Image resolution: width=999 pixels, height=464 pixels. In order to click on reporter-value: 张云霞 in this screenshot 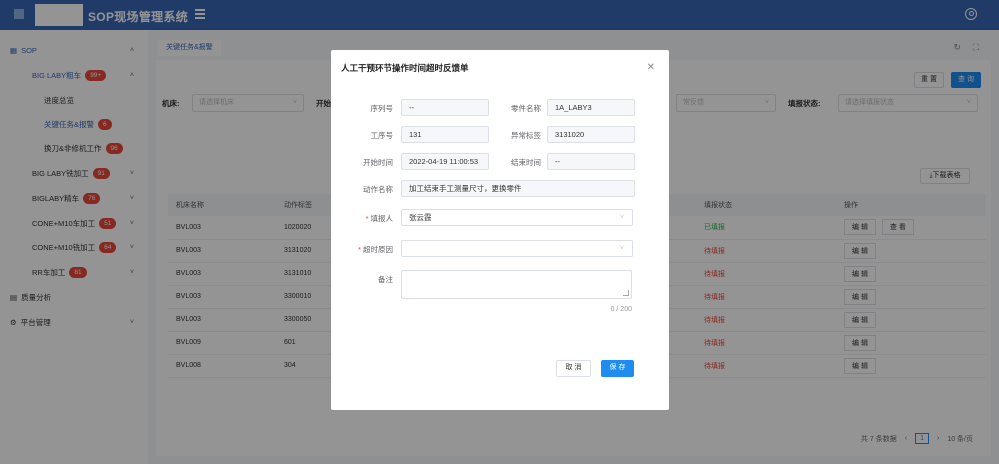, I will do `click(420, 217)`.